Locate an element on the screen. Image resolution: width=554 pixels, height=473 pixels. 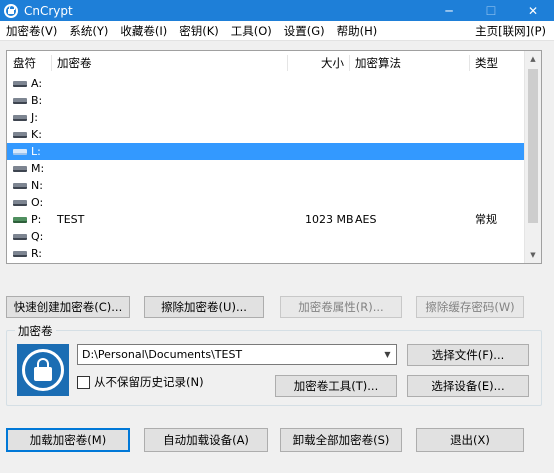
vertical-scrollbar: ▲ ▼ is located at coordinates (532, 157).